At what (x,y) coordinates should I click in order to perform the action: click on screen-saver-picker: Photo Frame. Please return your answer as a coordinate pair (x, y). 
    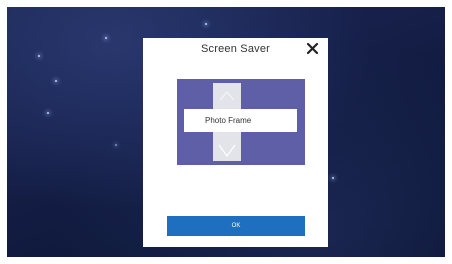
    Looking at the image, I should click on (241, 122).